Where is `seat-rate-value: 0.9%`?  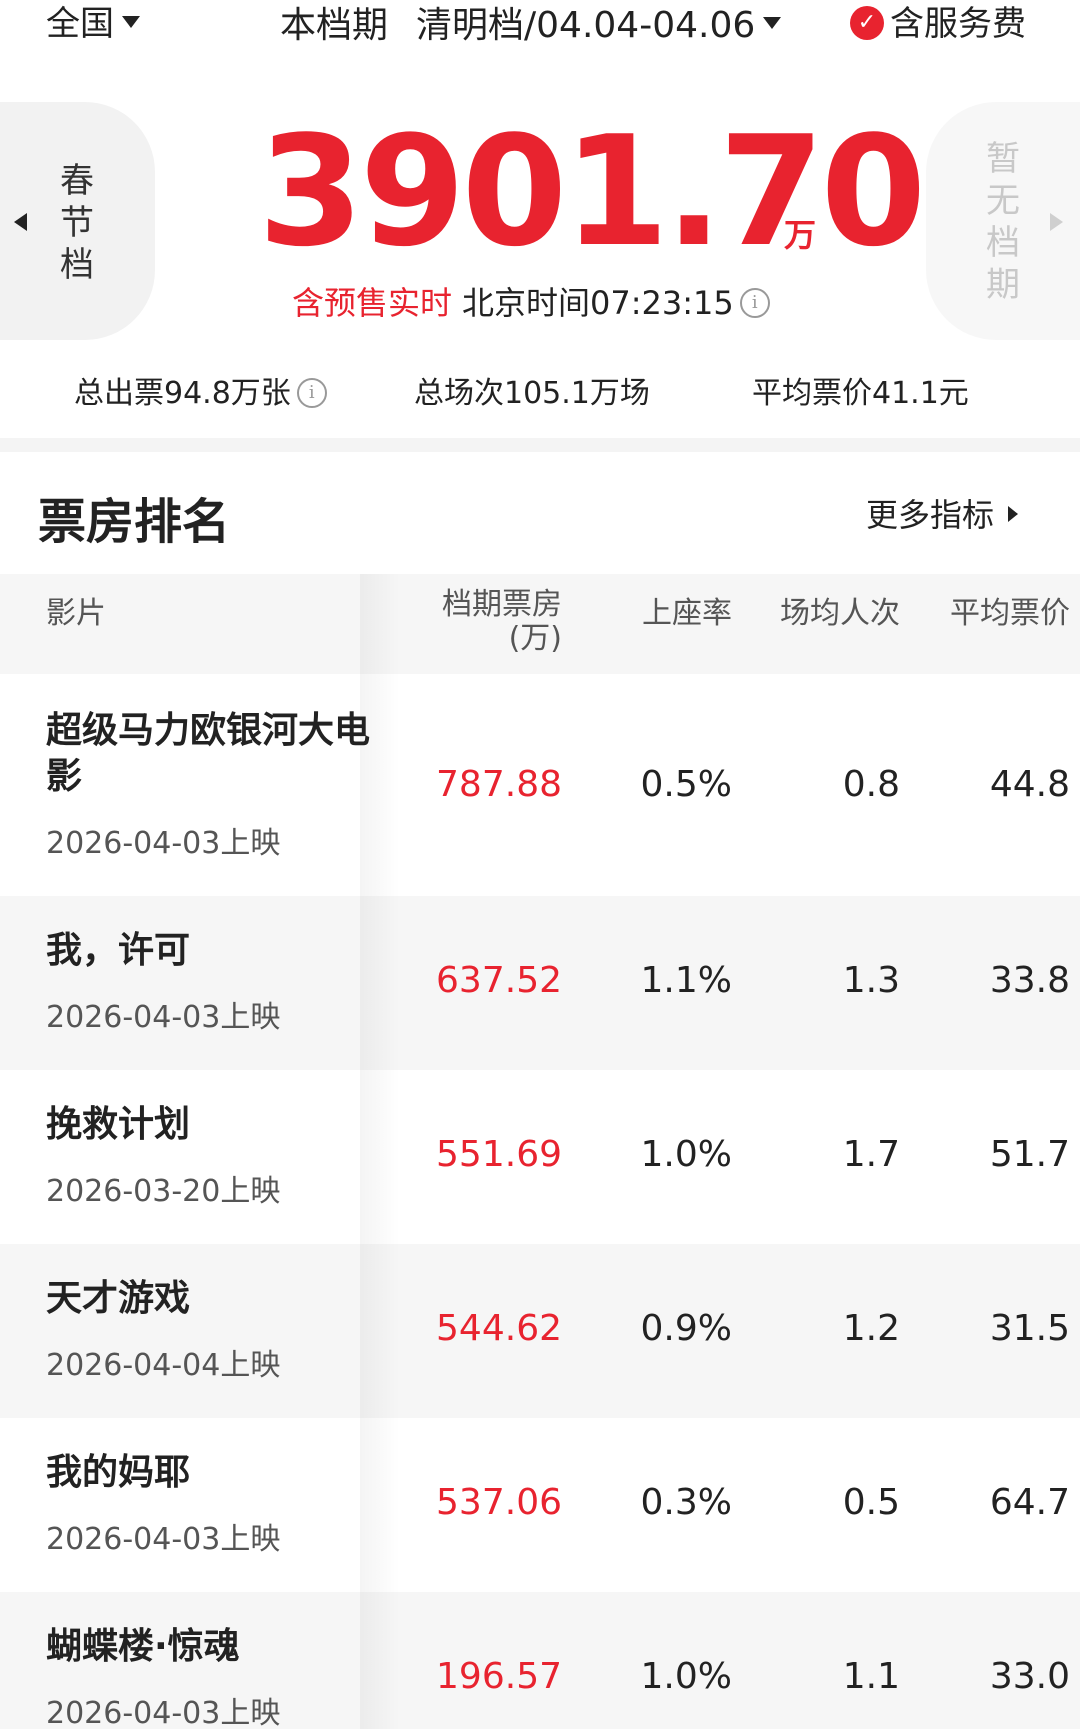 seat-rate-value: 0.9% is located at coordinates (686, 1328).